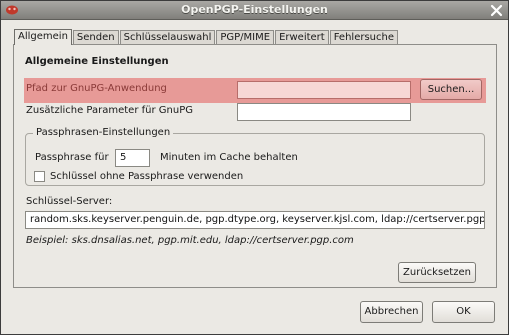 The height and width of the screenshot is (335, 509). I want to click on tab-allgemein: Allgemein, so click(43, 37).